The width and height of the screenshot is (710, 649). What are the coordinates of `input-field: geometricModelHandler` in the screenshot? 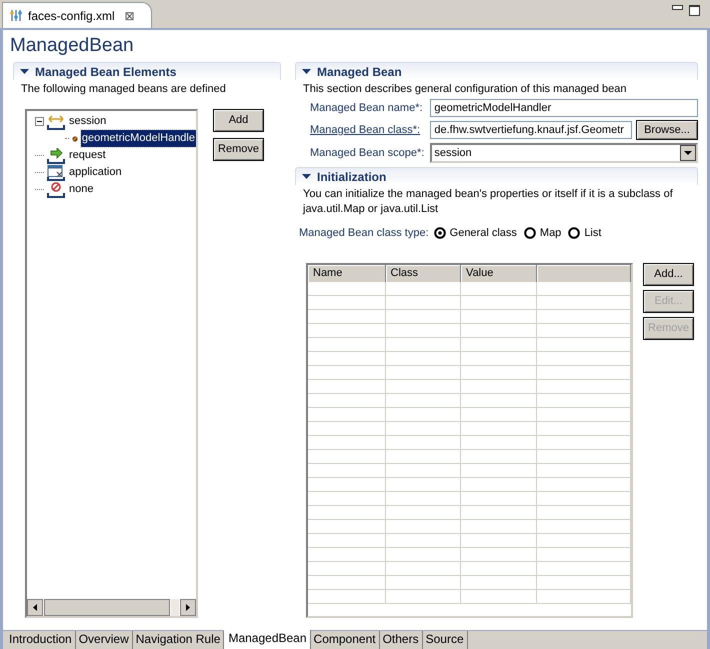 It's located at (564, 108).